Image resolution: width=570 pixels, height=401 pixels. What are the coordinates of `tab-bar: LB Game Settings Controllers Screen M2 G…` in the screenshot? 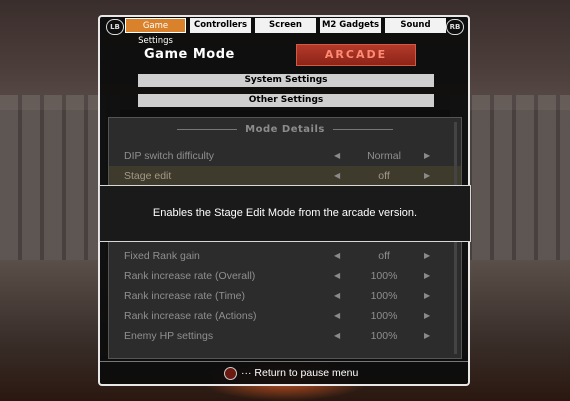 It's located at (284, 31).